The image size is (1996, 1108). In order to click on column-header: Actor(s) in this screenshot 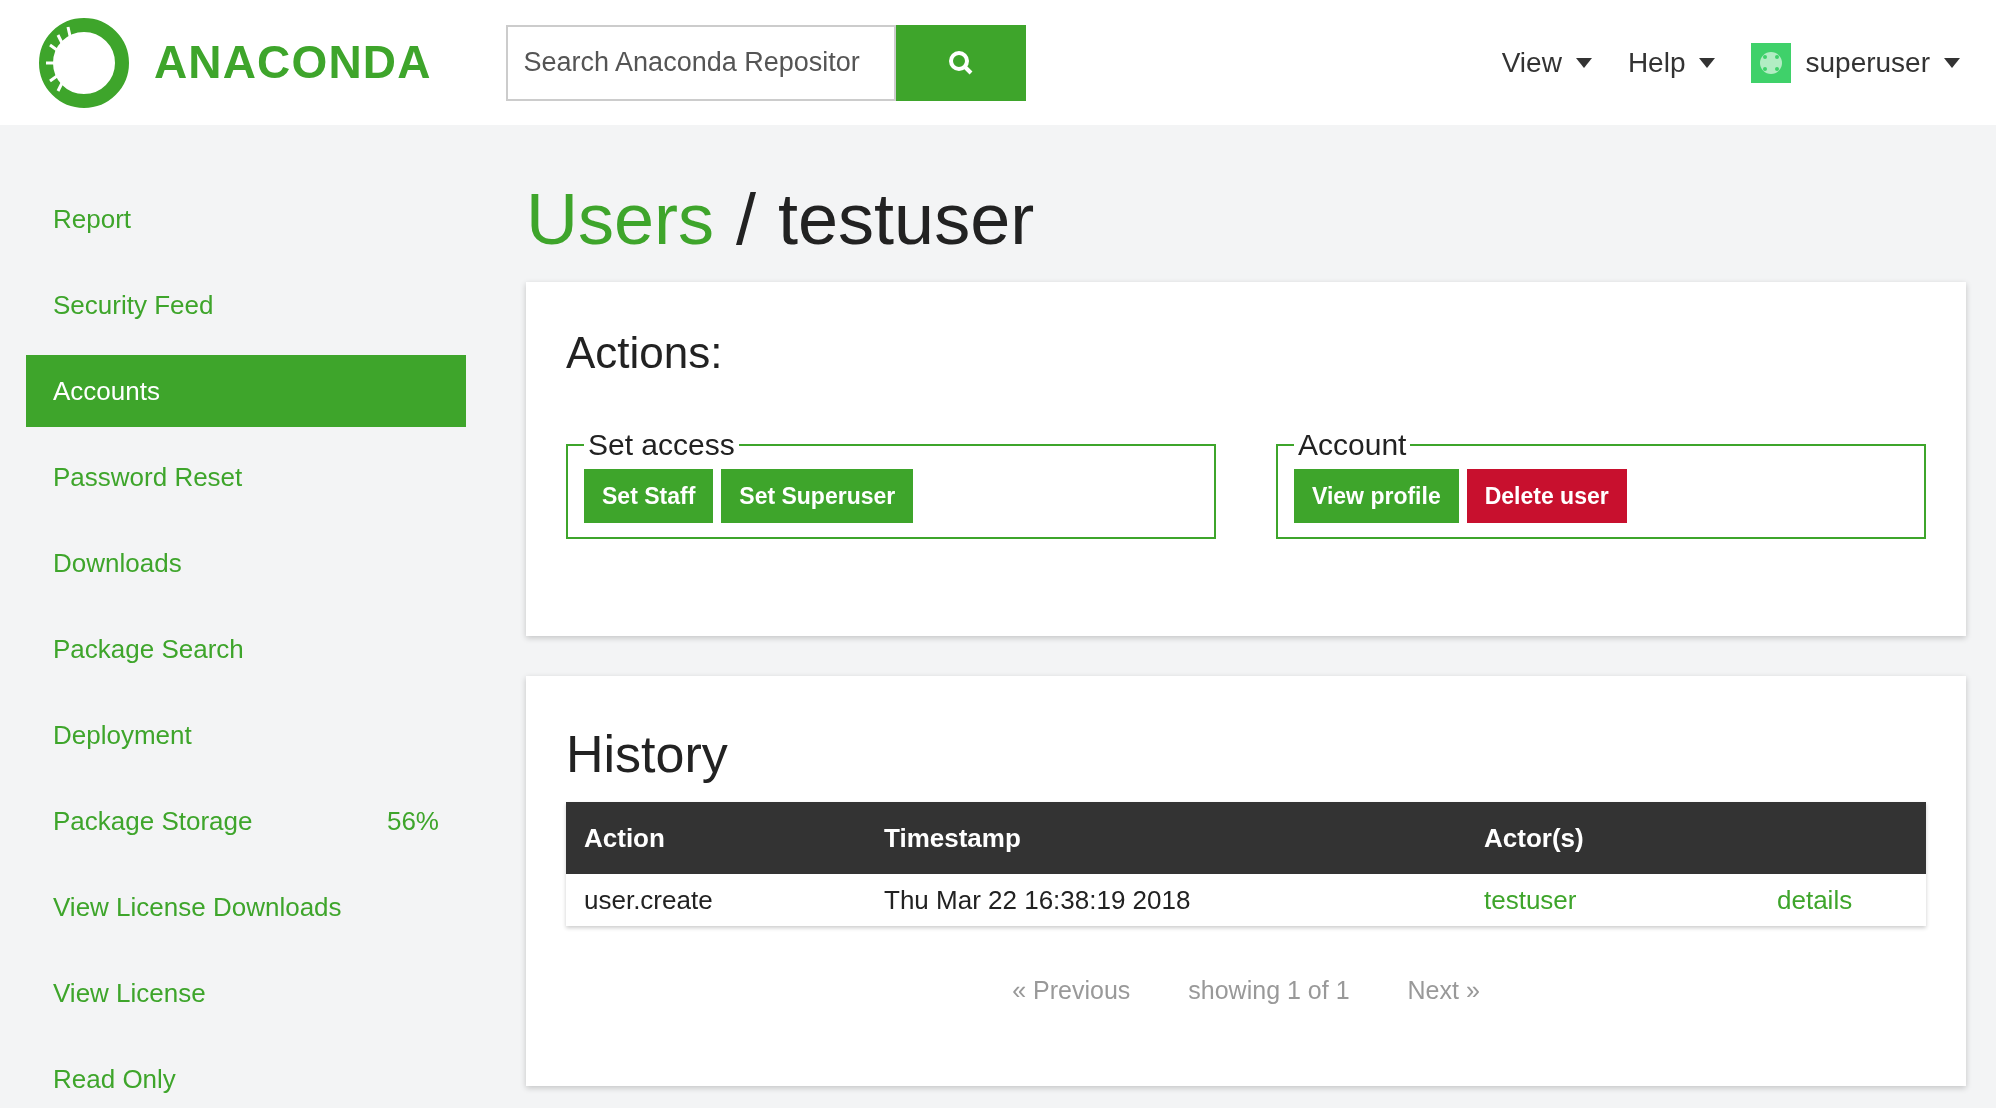, I will do `click(1612, 838)`.